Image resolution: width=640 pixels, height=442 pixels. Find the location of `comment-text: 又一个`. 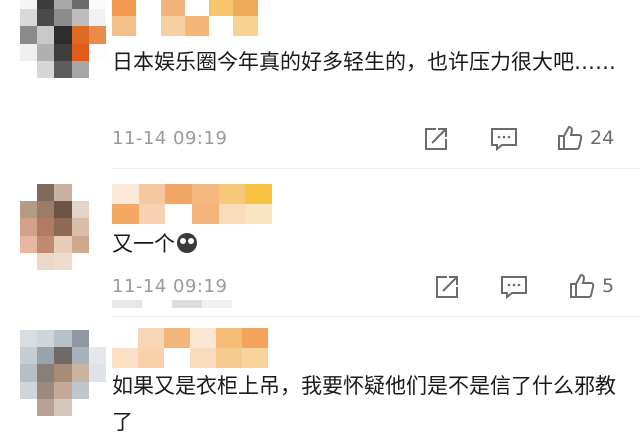

comment-text: 又一个 is located at coordinates (369, 244).